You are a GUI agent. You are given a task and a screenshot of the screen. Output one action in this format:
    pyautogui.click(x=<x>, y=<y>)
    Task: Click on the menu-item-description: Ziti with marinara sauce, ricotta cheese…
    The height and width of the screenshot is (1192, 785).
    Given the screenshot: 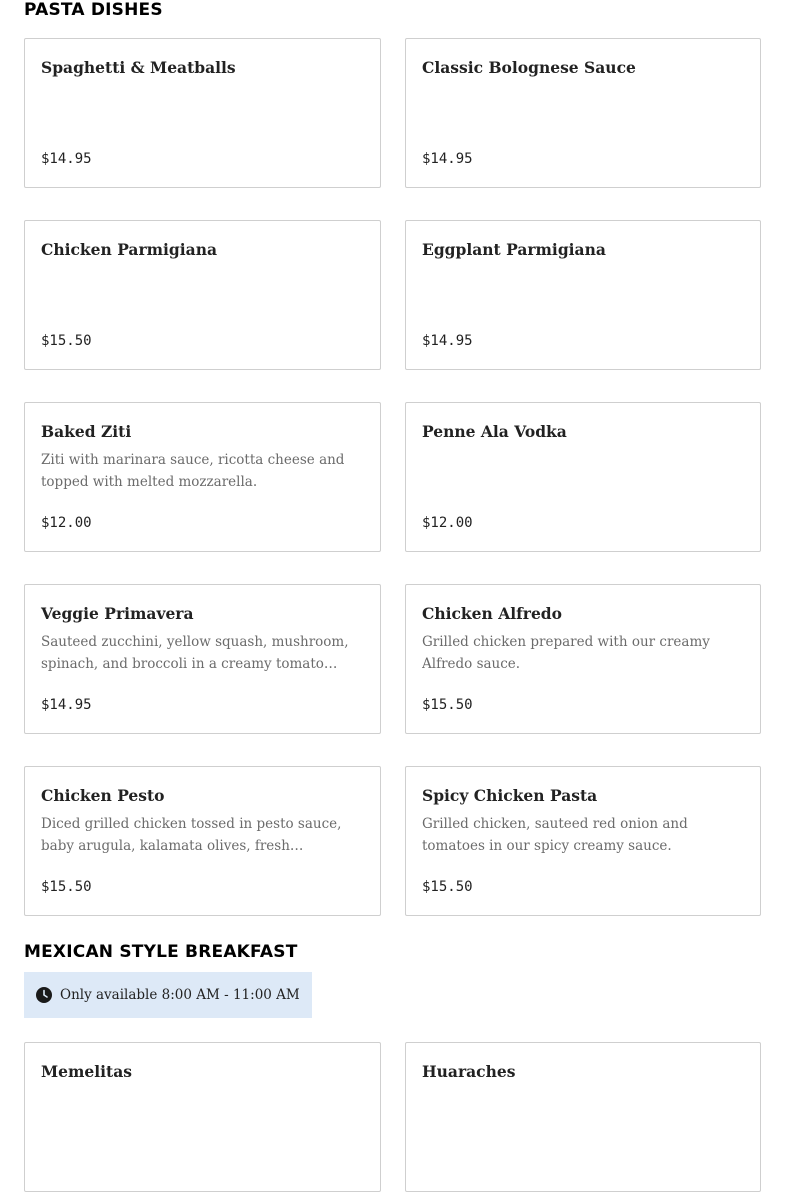 What is the action you would take?
    pyautogui.click(x=193, y=471)
    